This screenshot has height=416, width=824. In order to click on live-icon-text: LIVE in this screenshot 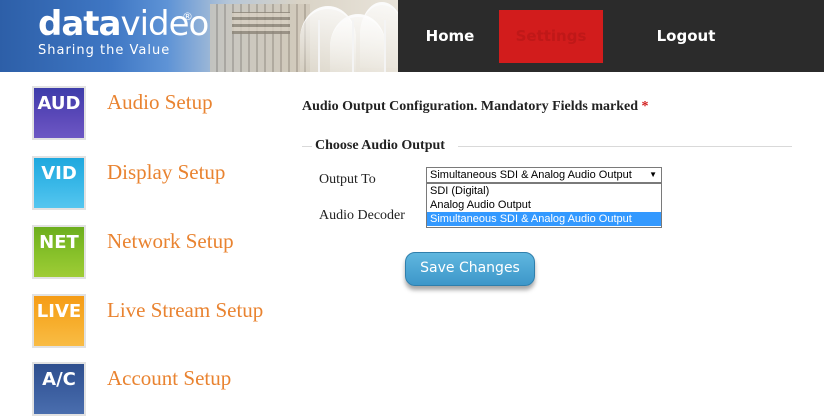, I will do `click(59, 311)`.